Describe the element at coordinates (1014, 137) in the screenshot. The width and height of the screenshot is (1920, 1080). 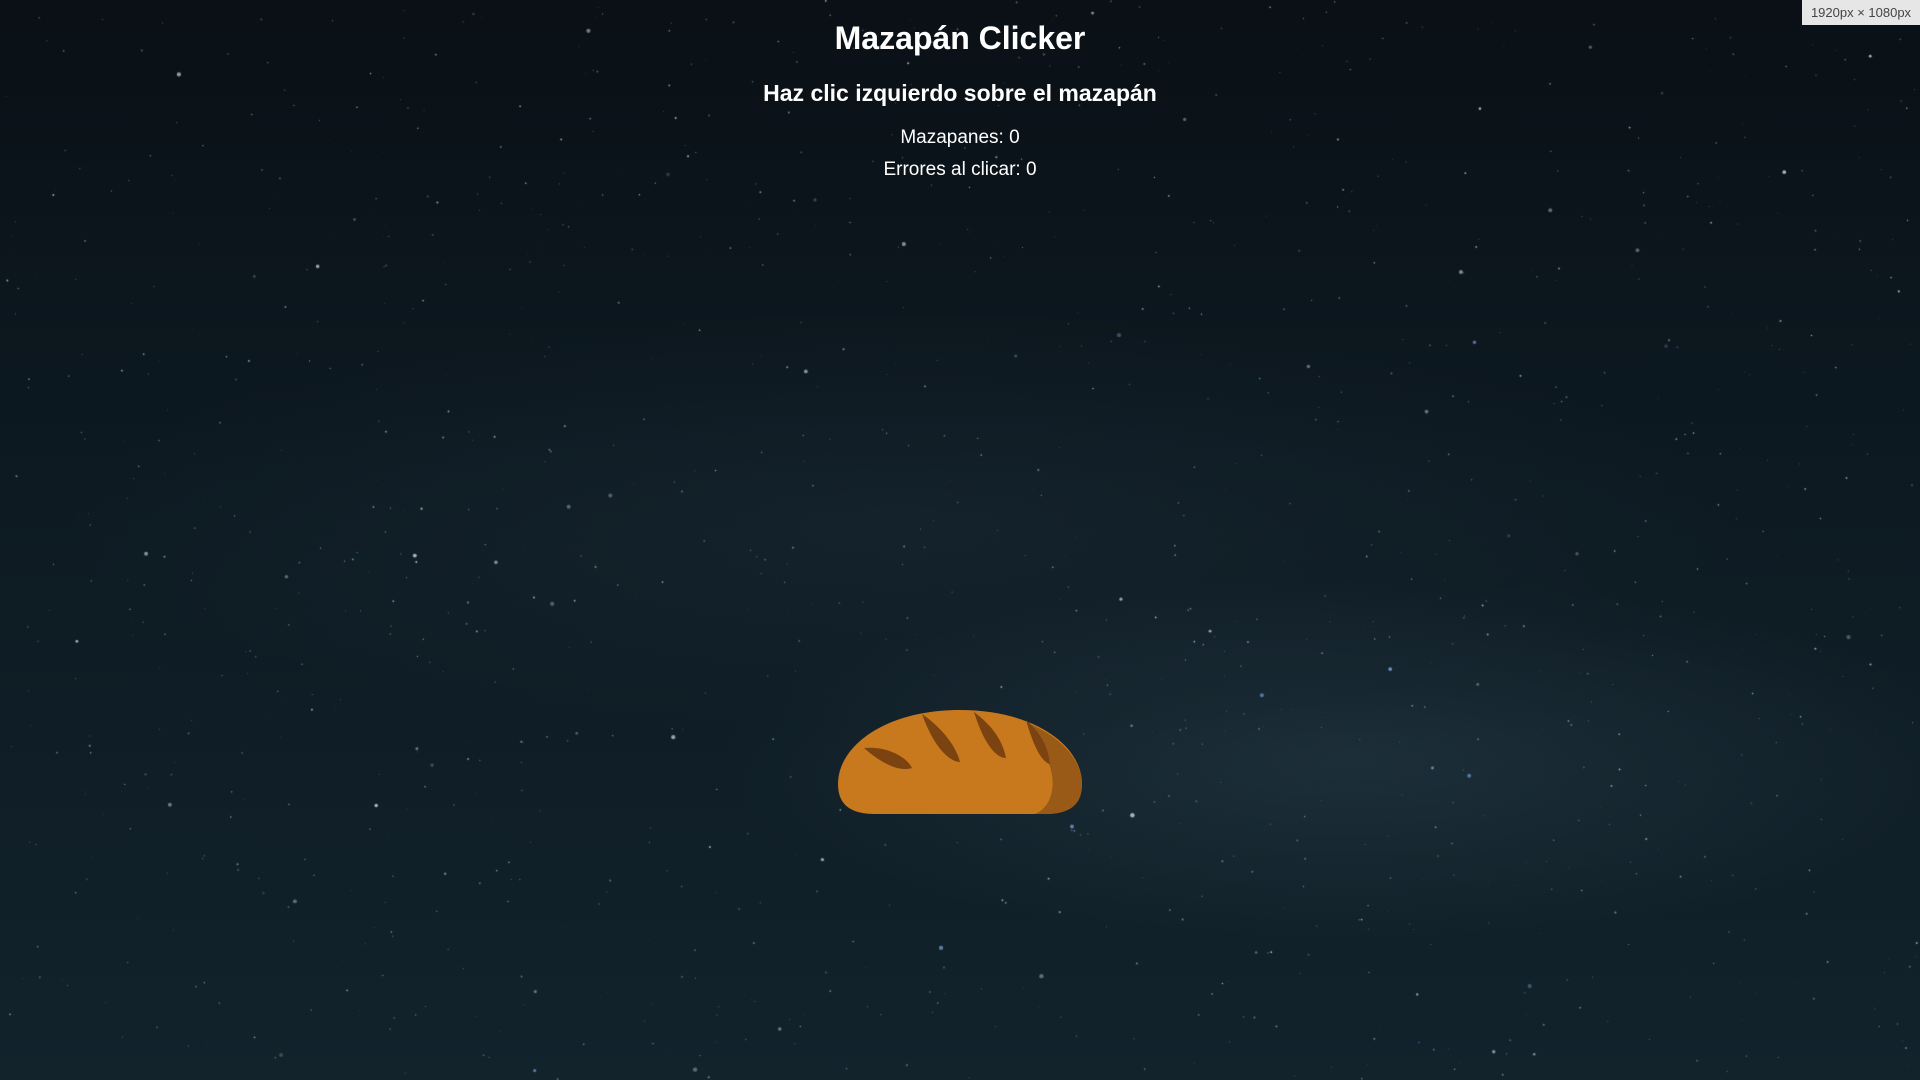
I see `score-value: 0` at that location.